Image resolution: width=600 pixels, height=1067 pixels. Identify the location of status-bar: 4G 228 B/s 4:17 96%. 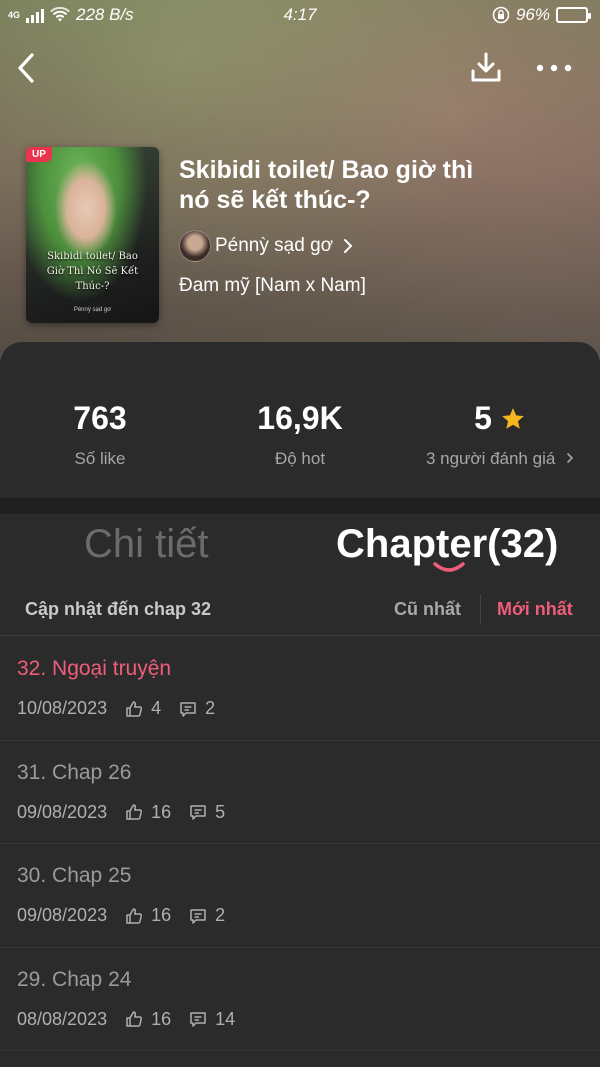
(300, 16).